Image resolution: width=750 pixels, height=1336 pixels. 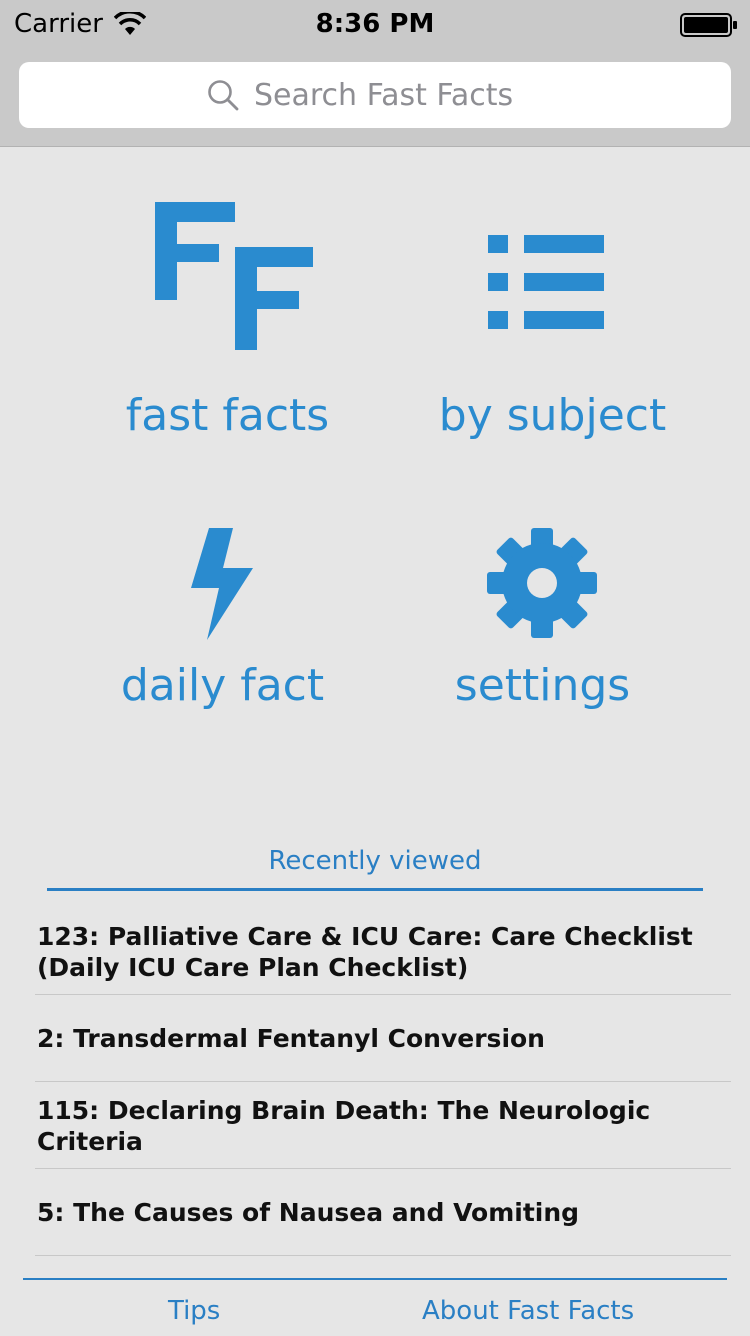 I want to click on gear-icon, so click(x=542, y=583).